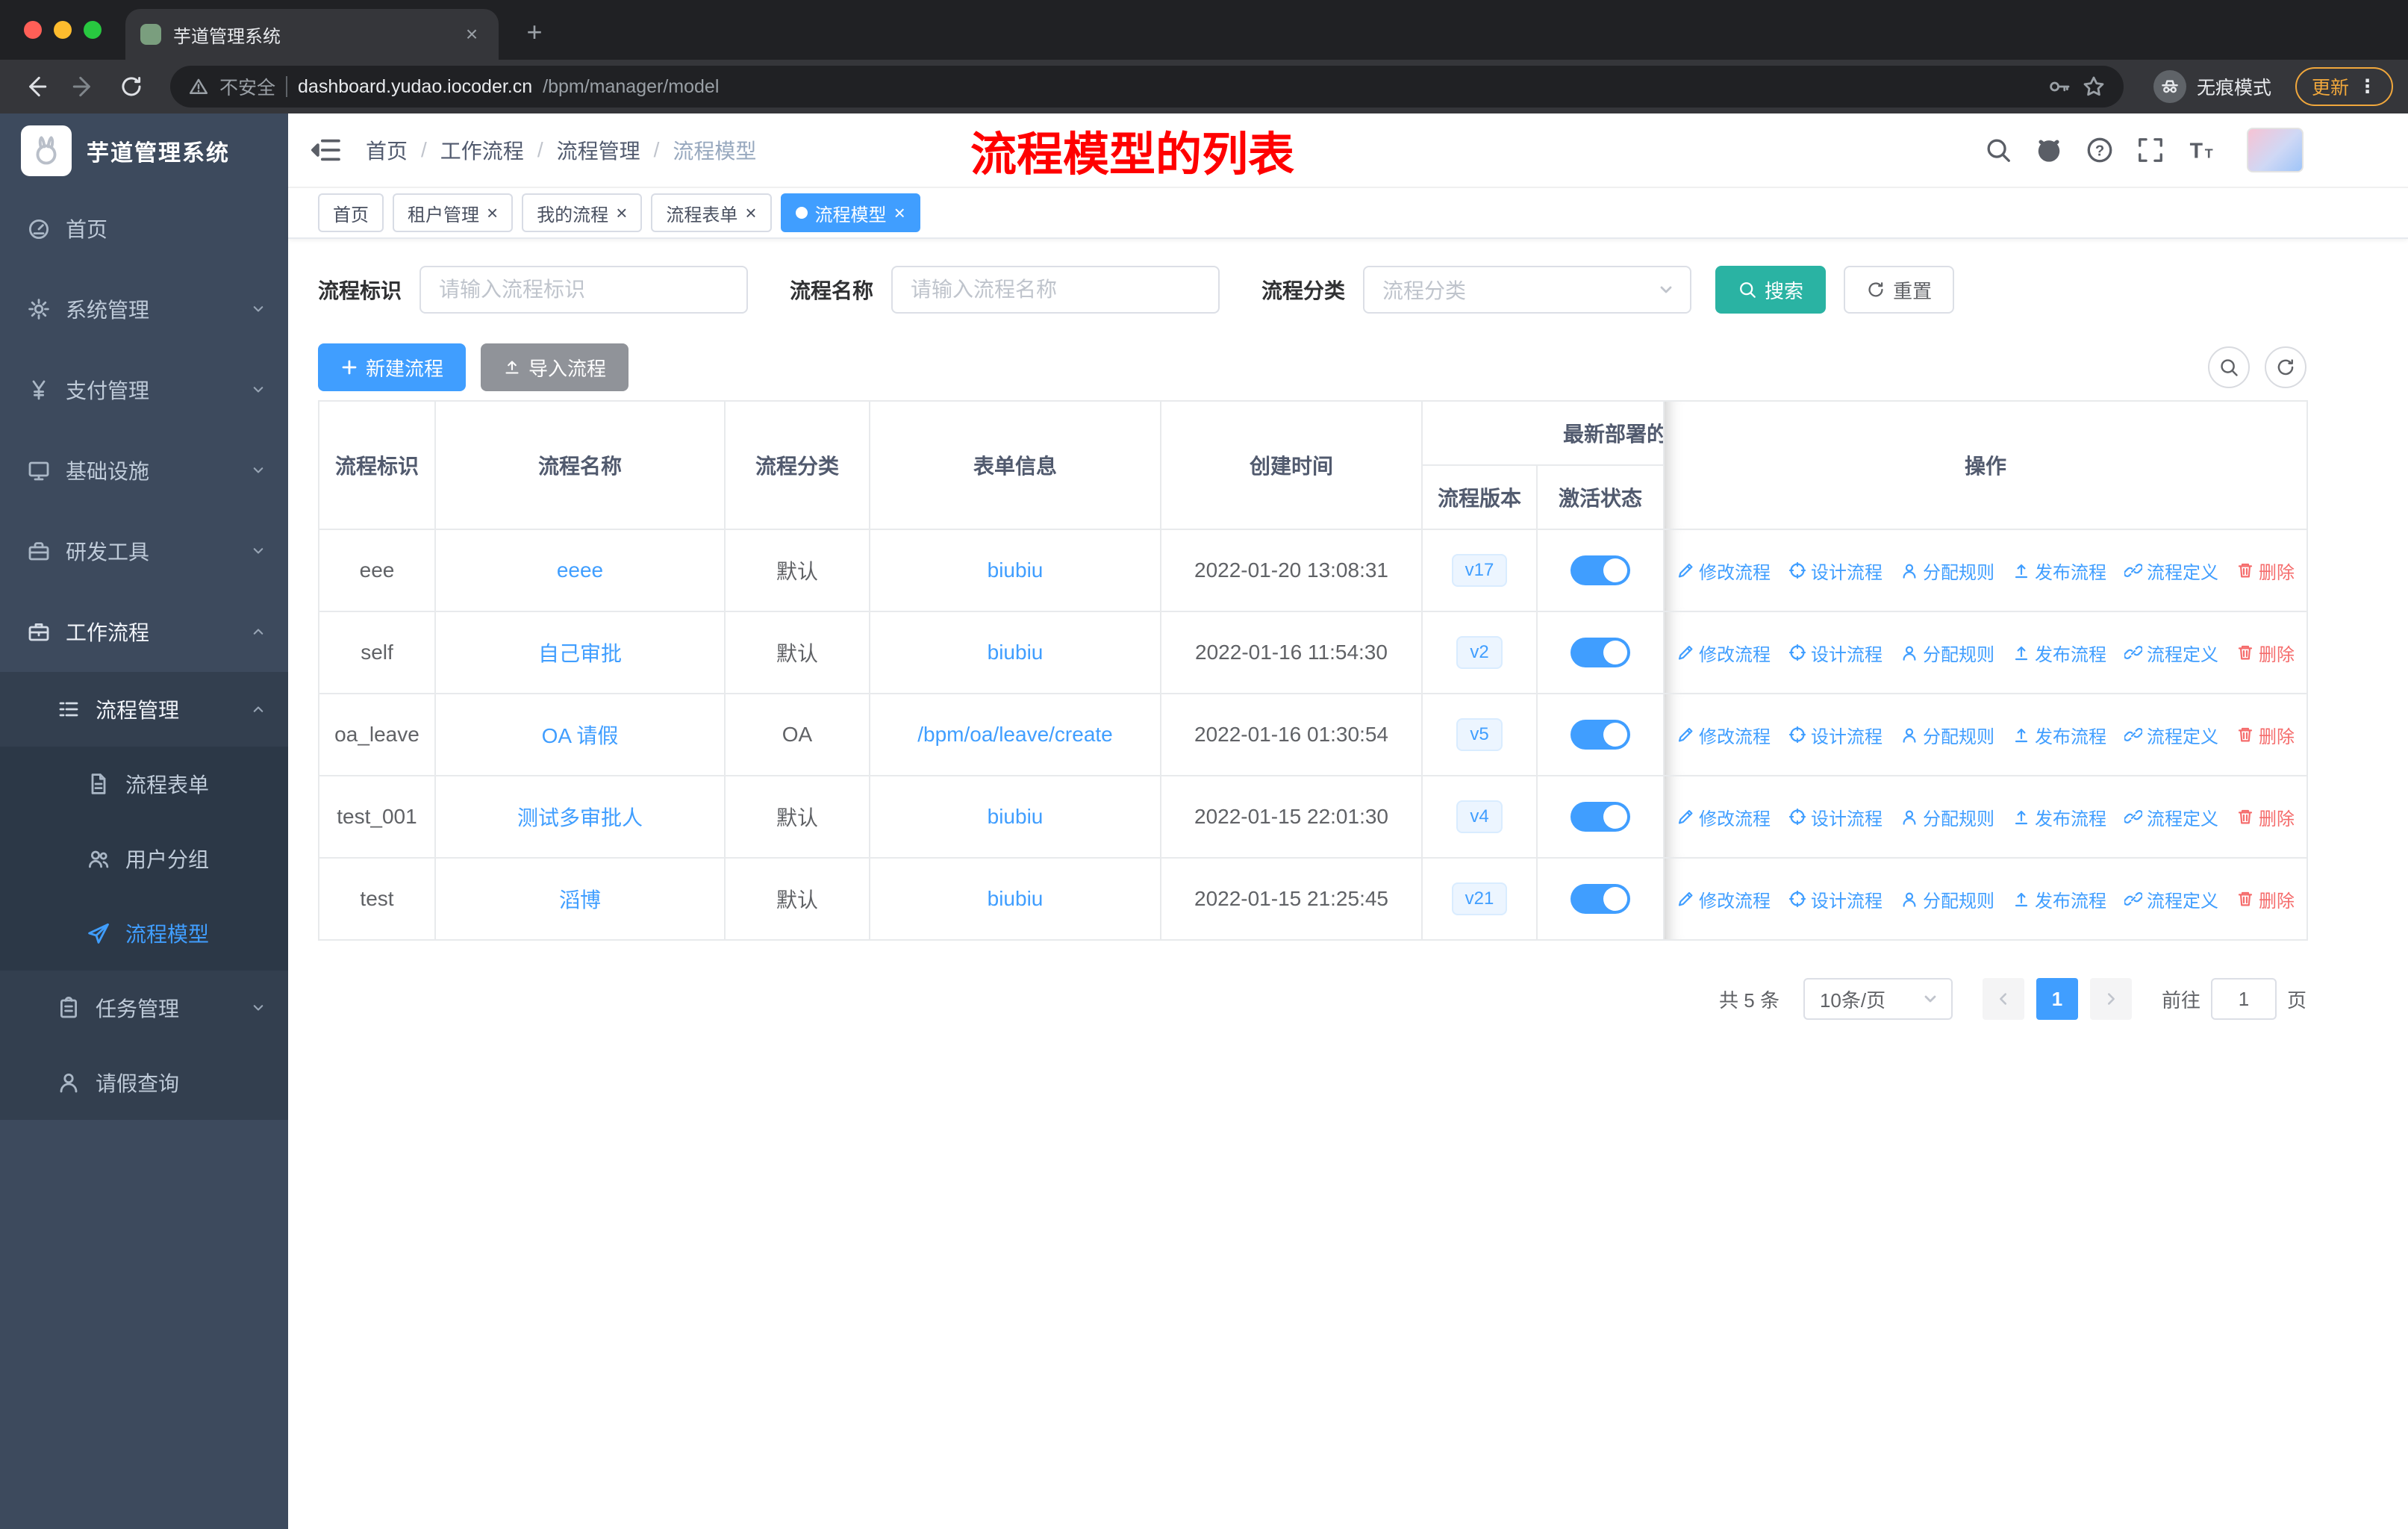 The height and width of the screenshot is (1529, 2408). What do you see at coordinates (84, 87) in the screenshot?
I see `forward-icon` at bounding box center [84, 87].